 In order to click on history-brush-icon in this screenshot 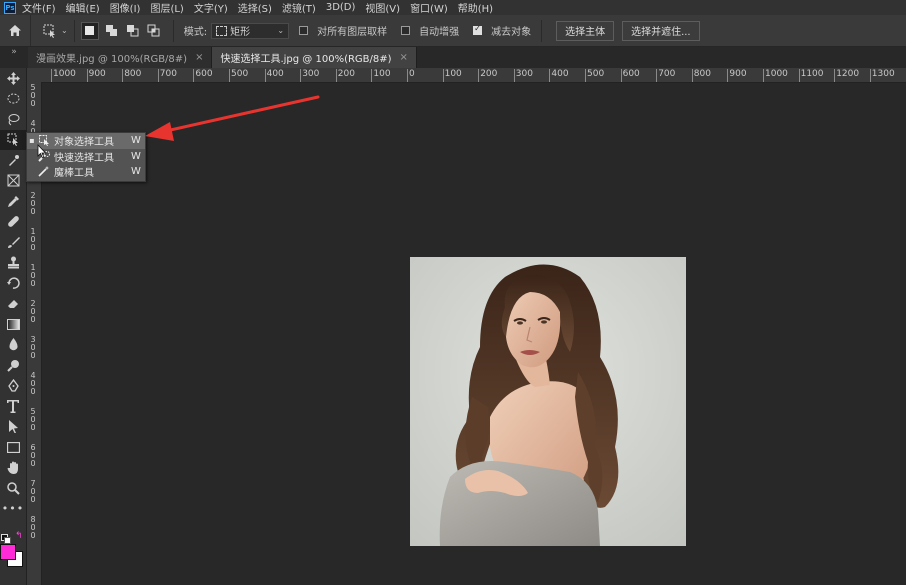, I will do `click(13, 283)`.